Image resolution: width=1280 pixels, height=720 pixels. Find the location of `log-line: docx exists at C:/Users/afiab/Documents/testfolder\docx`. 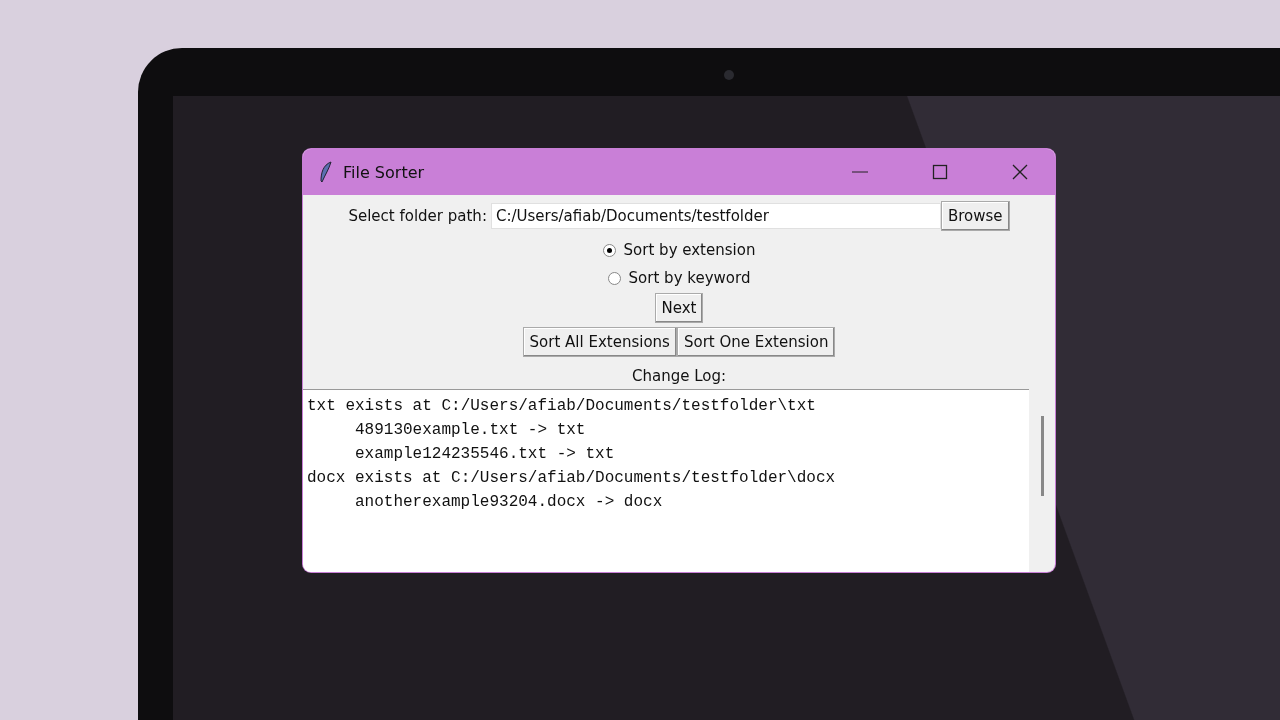

log-line: docx exists at C:/Users/afiab/Documents/testfolder\docx is located at coordinates (572, 478).